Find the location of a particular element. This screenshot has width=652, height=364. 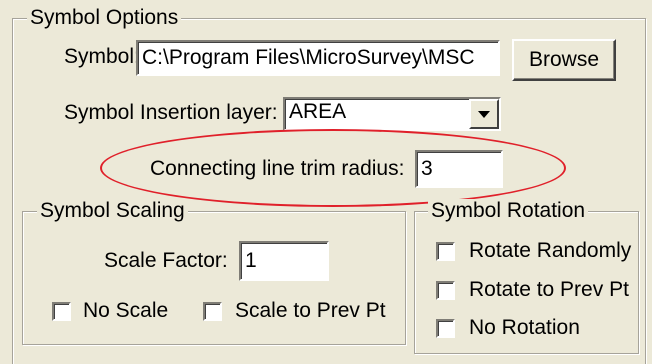

symbol-path-input is located at coordinates (318, 58).